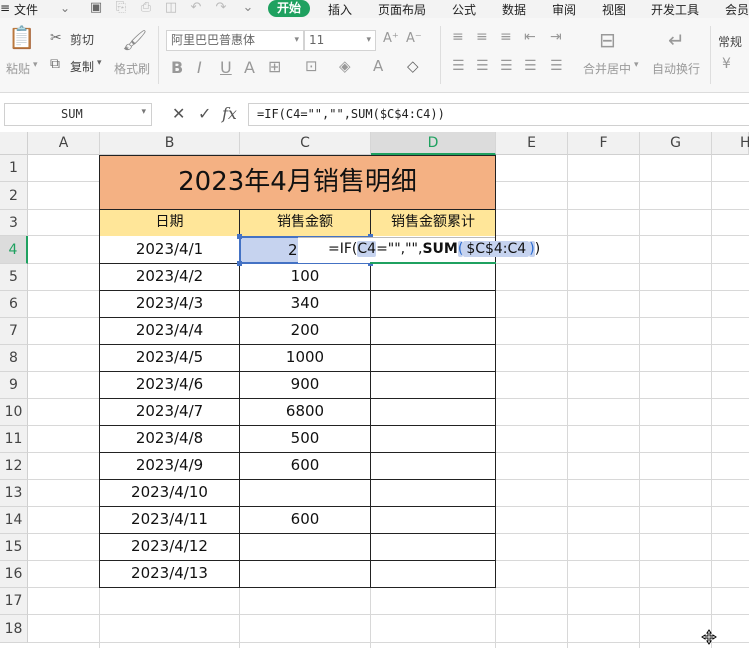  I want to click on font-size-select: 11 ▾, so click(340, 40).